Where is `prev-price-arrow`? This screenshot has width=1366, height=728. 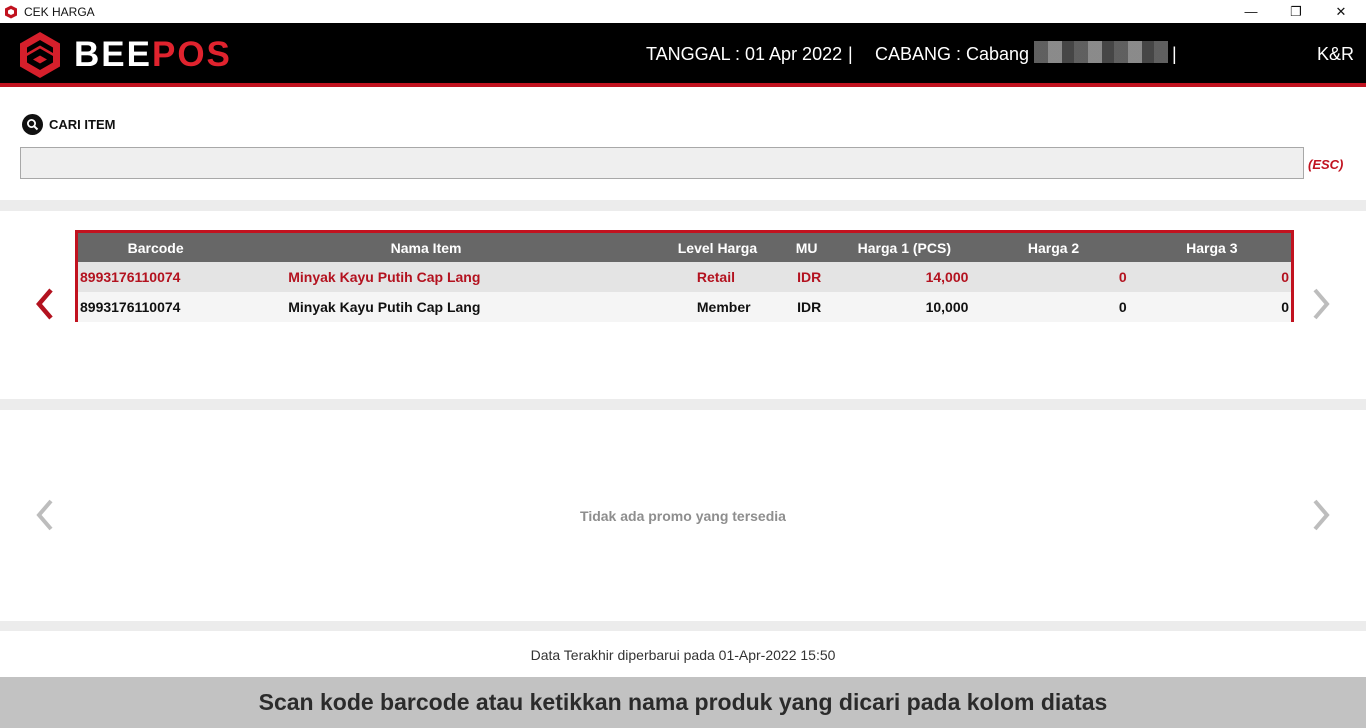
prev-price-arrow is located at coordinates (45, 304).